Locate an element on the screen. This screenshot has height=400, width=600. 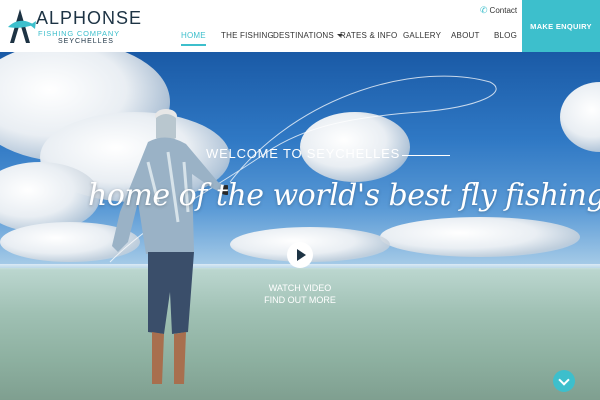
watch-video-label: WATCH VIDEO is located at coordinates (300, 288).